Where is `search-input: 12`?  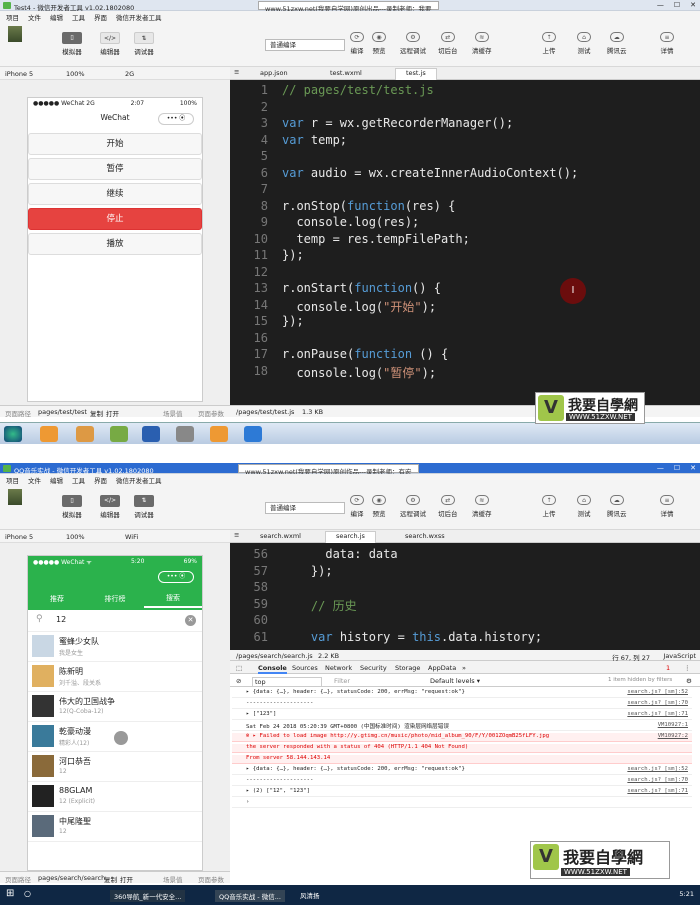
search-input: 12 is located at coordinates (61, 619).